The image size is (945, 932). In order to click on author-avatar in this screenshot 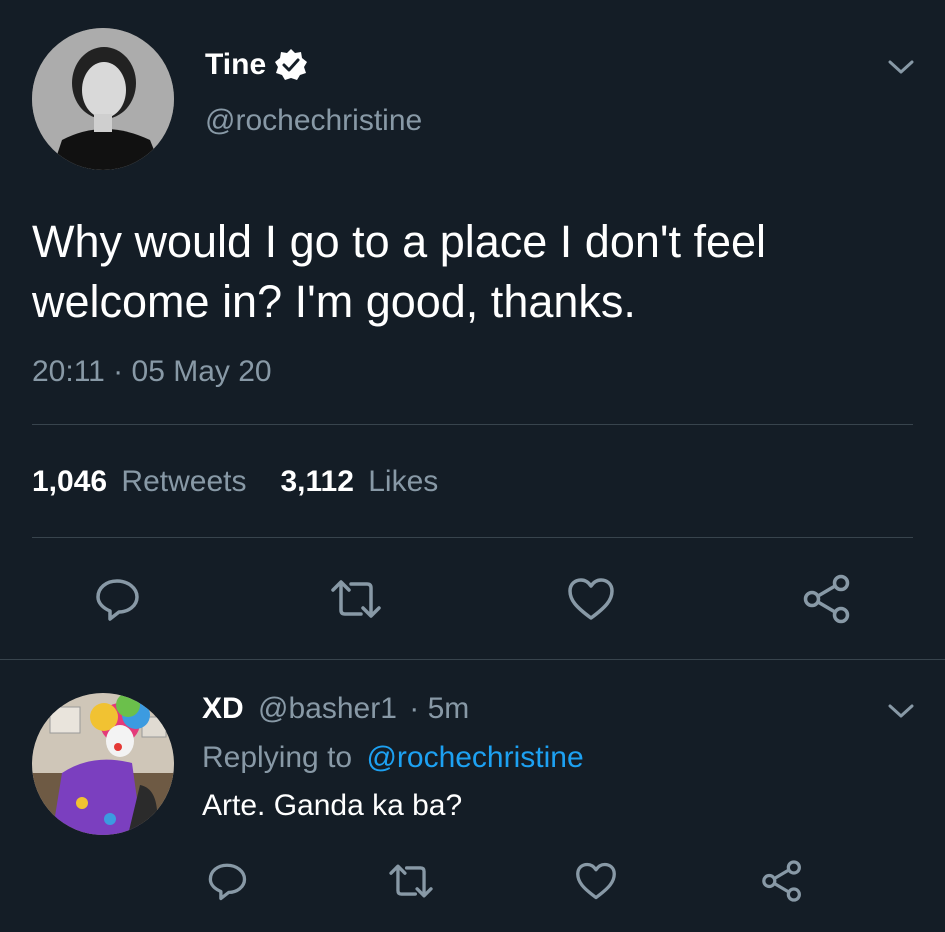, I will do `click(103, 99)`.